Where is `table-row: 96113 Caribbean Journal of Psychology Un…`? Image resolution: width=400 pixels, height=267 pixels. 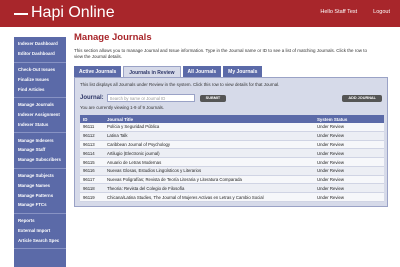
table-row: 96113 Caribbean Journal of Psychology Un… is located at coordinates (232, 145).